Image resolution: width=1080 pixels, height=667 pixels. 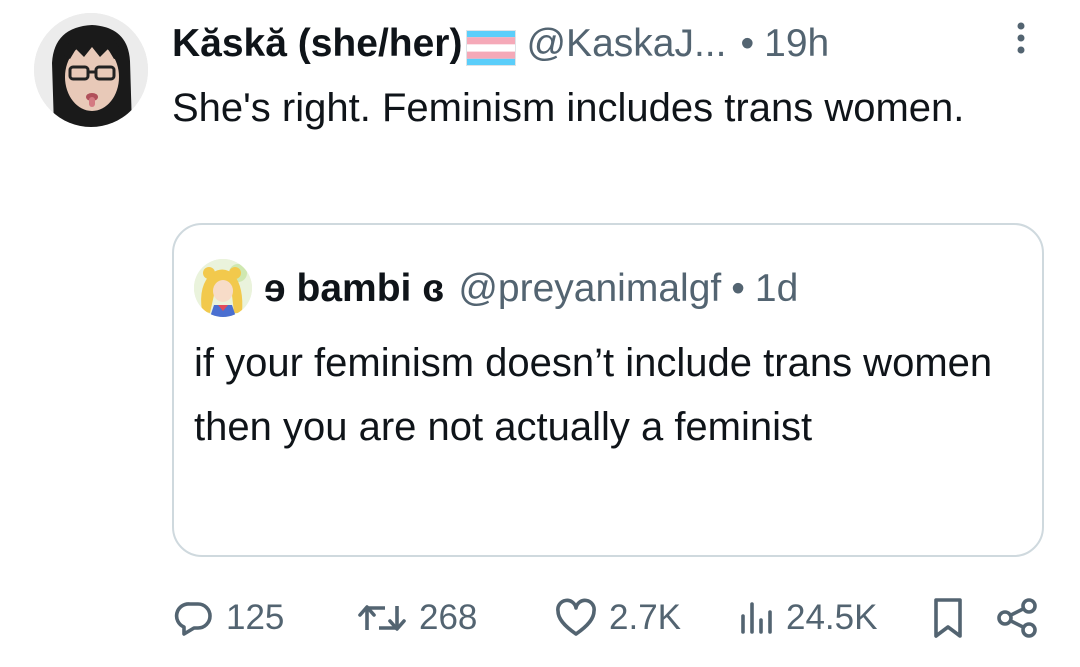 I want to click on retweet-count: 268, so click(x=448, y=617).